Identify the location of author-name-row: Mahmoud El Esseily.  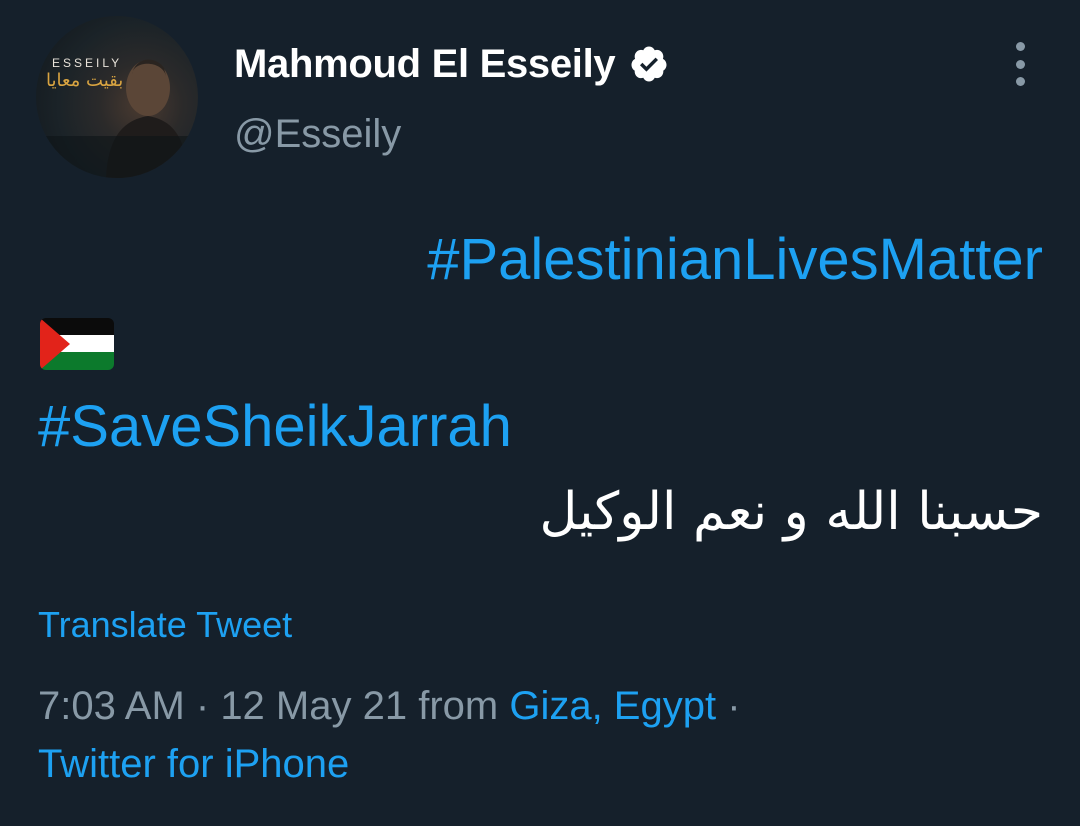
(451, 64).